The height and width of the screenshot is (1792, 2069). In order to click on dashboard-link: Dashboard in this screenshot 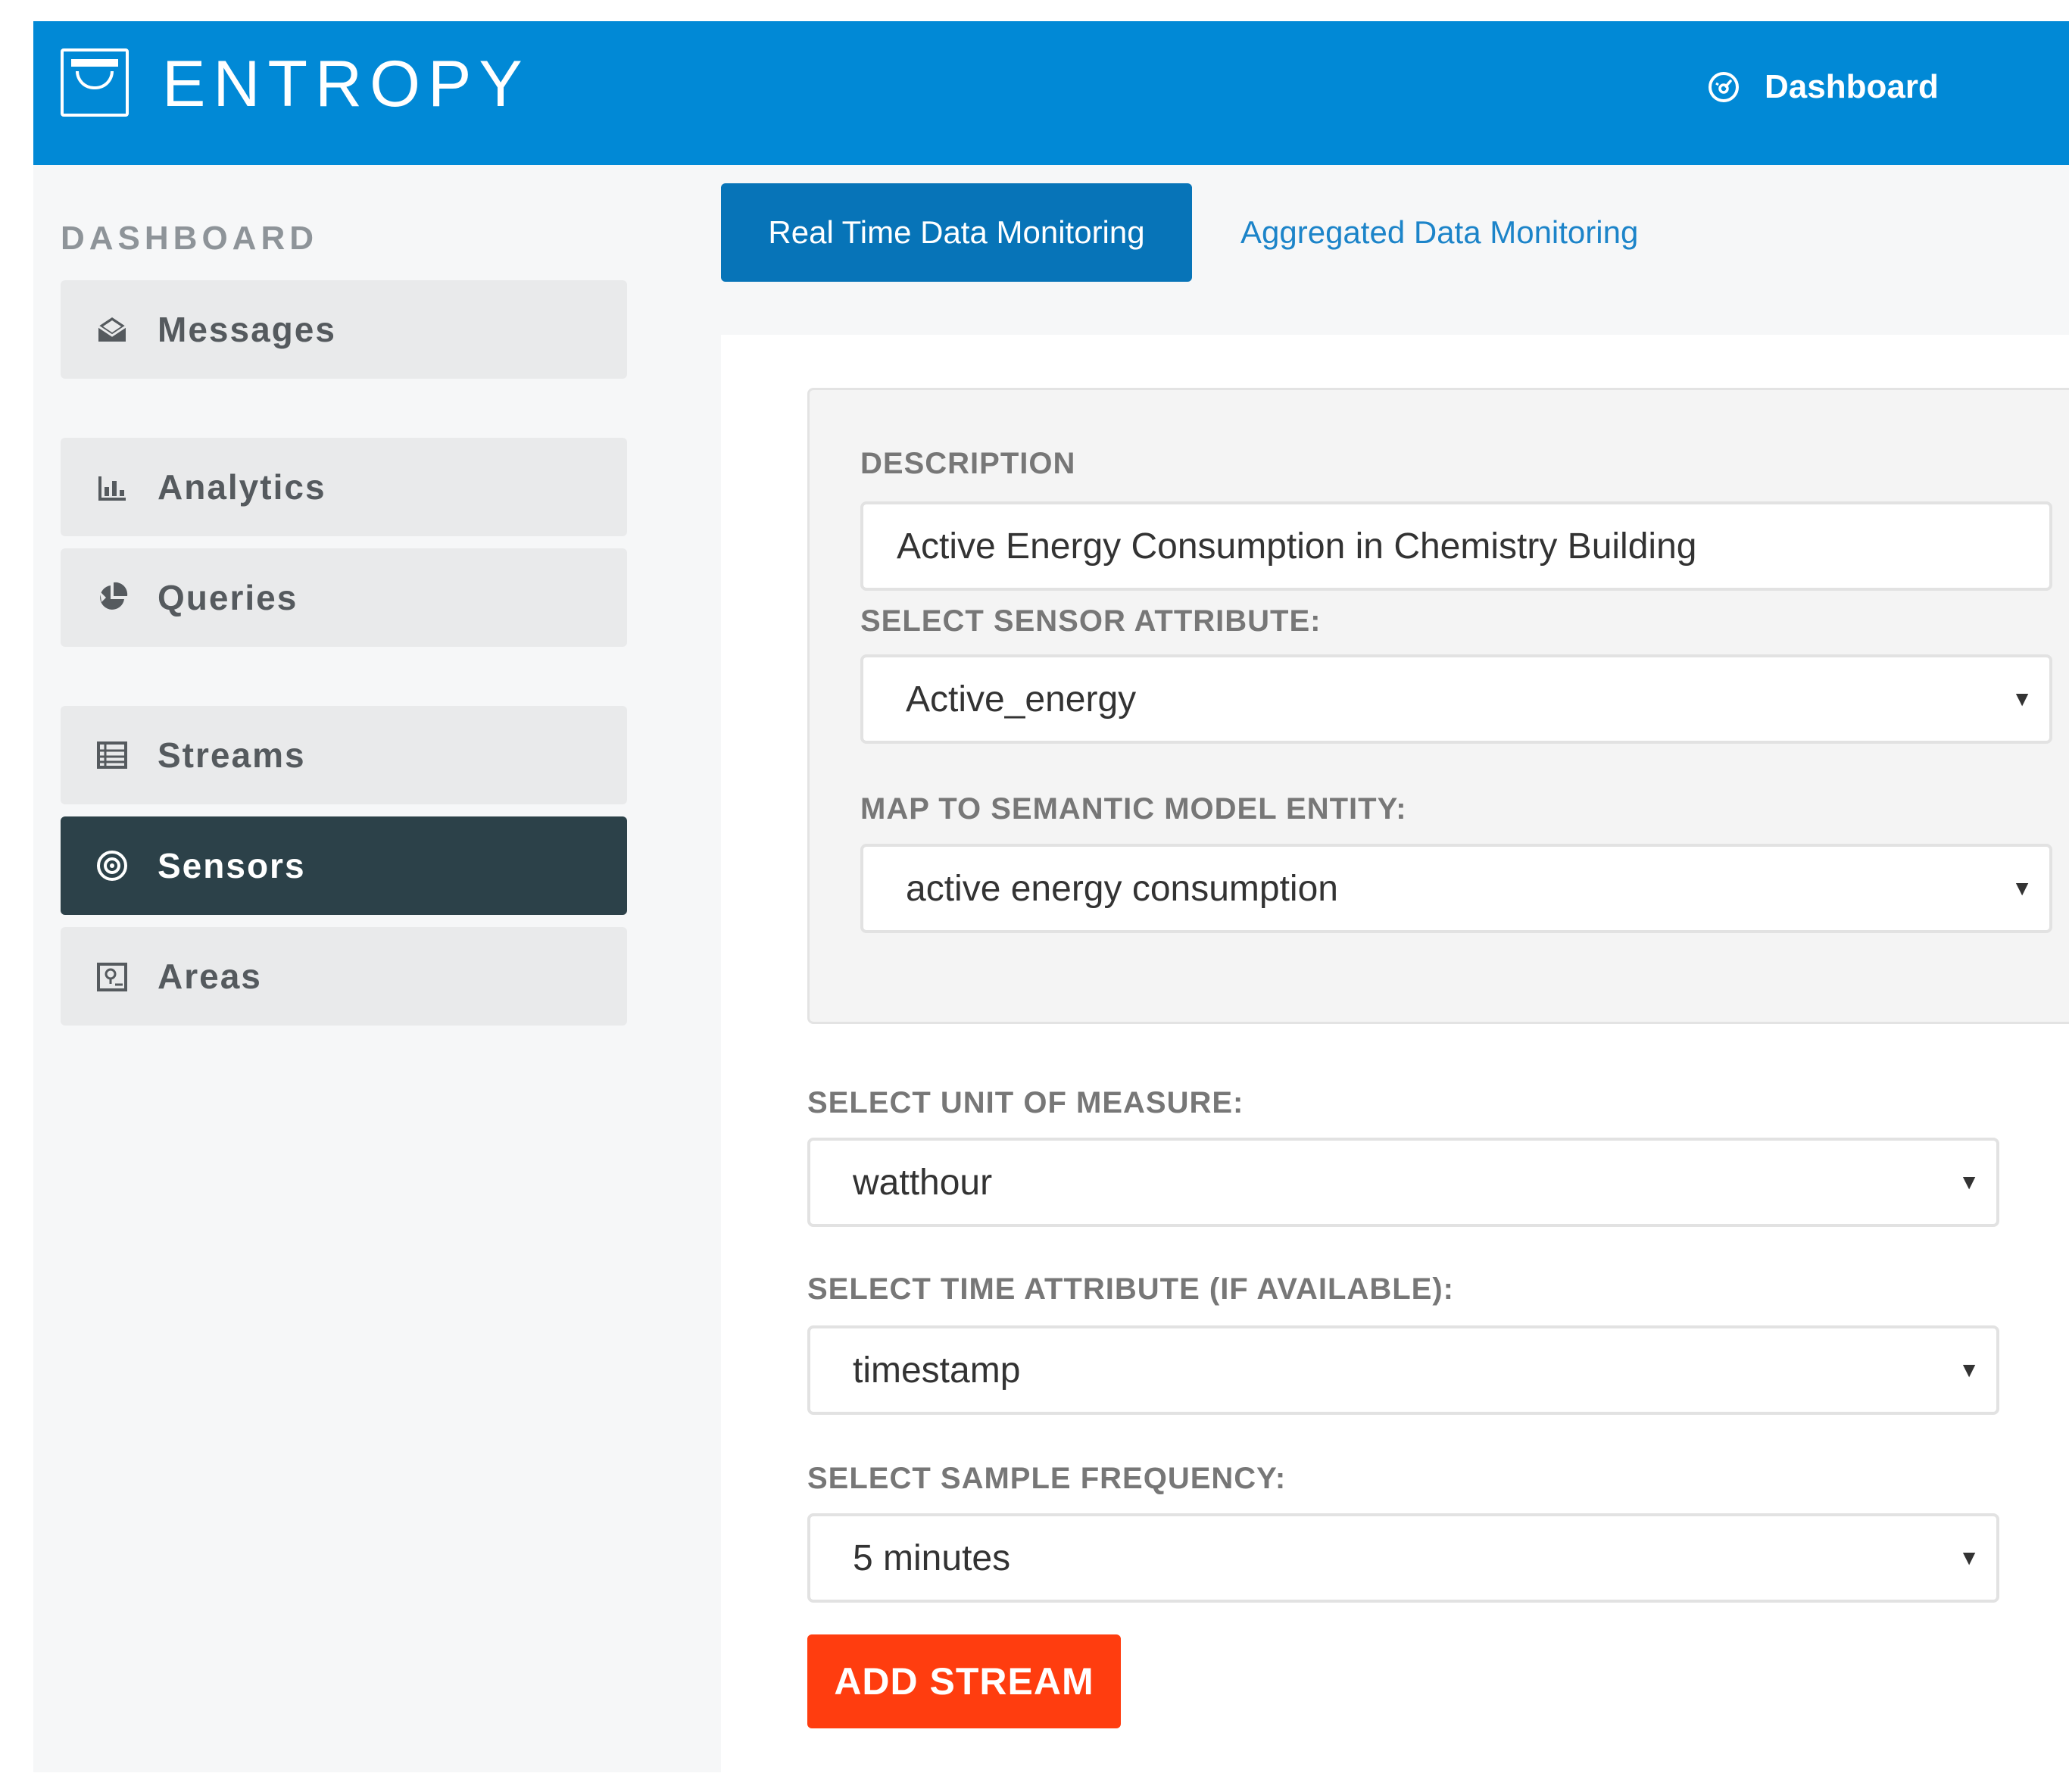, I will do `click(1823, 87)`.